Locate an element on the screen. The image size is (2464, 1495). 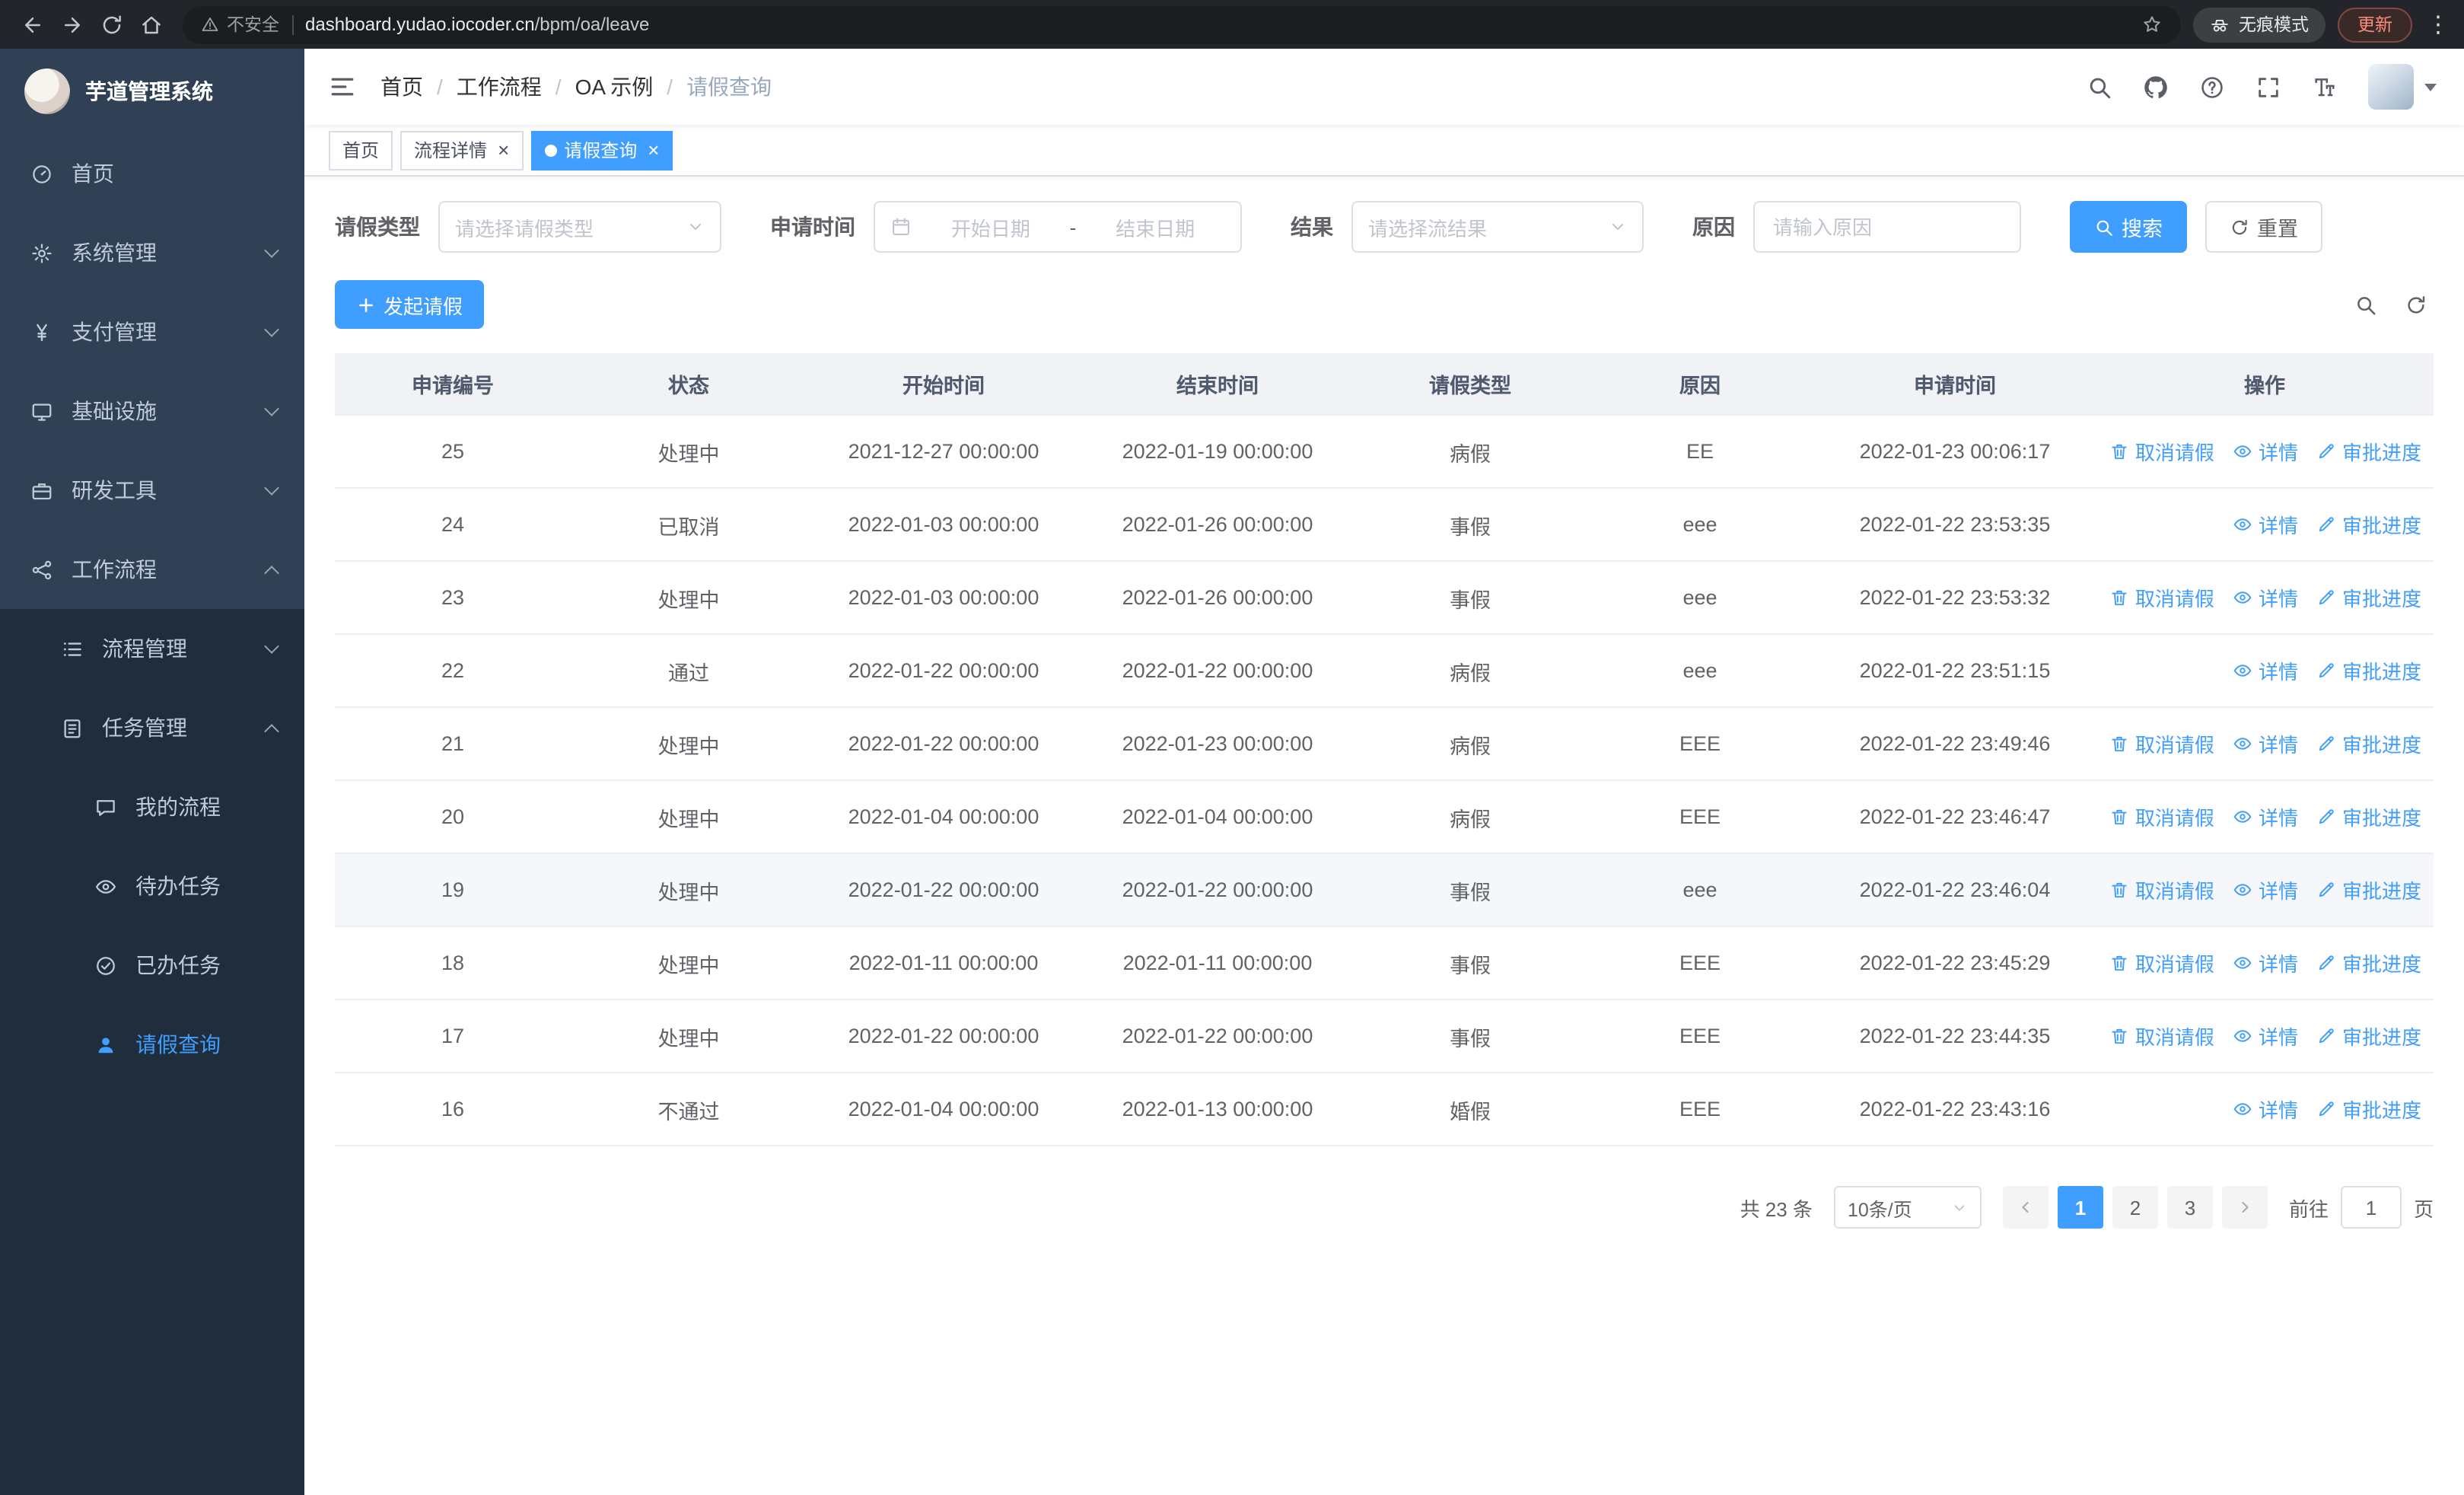
create-leave-button: 发起请假 is located at coordinates (410, 305).